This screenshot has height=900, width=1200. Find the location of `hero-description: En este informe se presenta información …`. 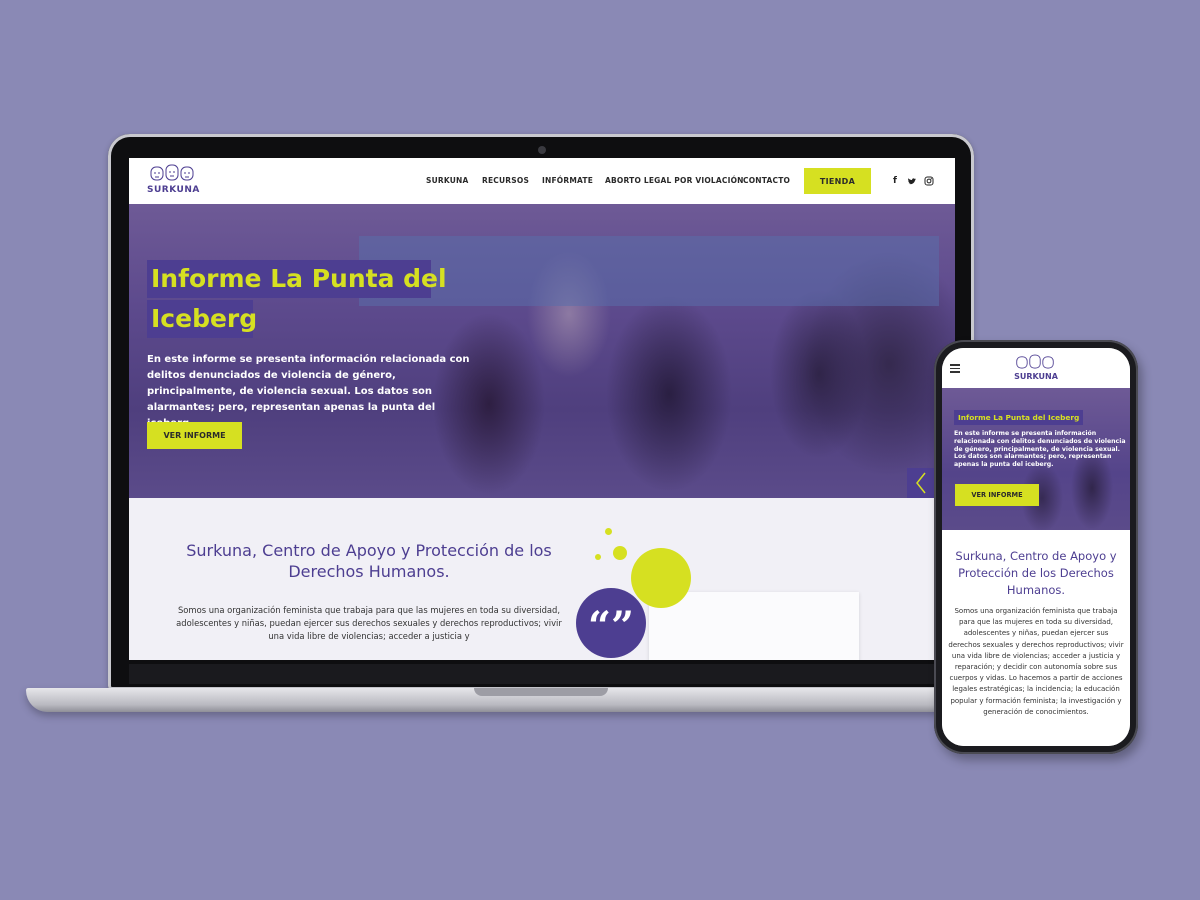

hero-description: En este informe se presenta información … is located at coordinates (308, 391).